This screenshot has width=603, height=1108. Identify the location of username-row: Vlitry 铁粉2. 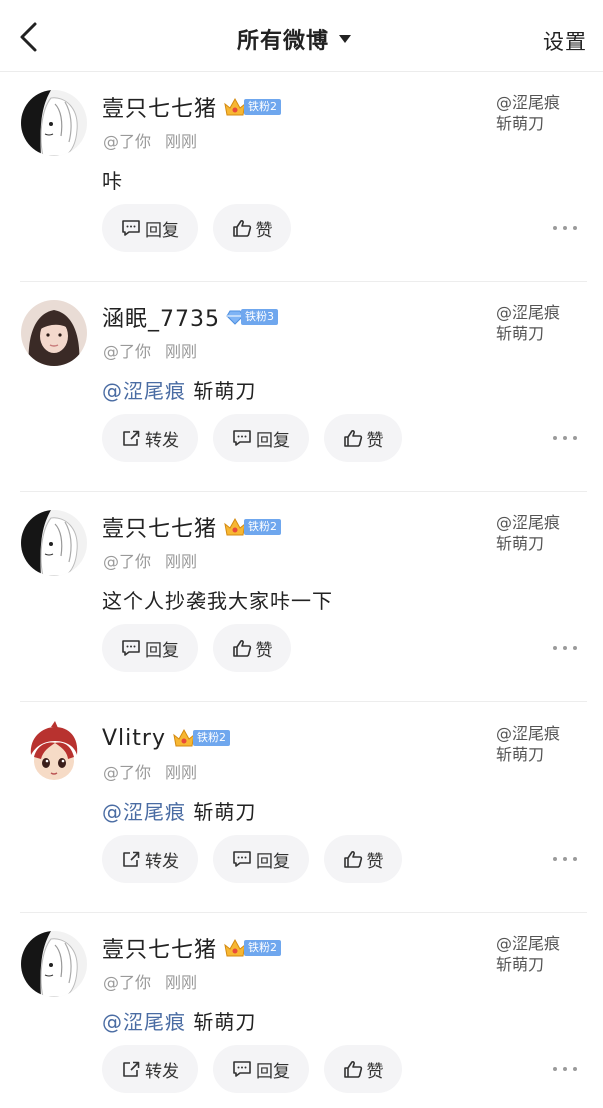
(166, 738).